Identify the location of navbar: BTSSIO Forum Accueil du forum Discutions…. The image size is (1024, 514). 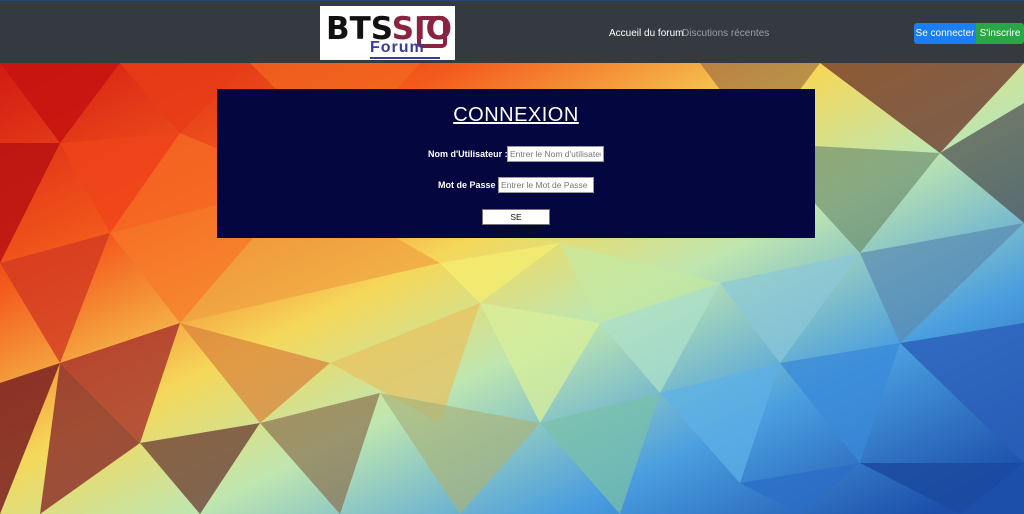
(512, 31).